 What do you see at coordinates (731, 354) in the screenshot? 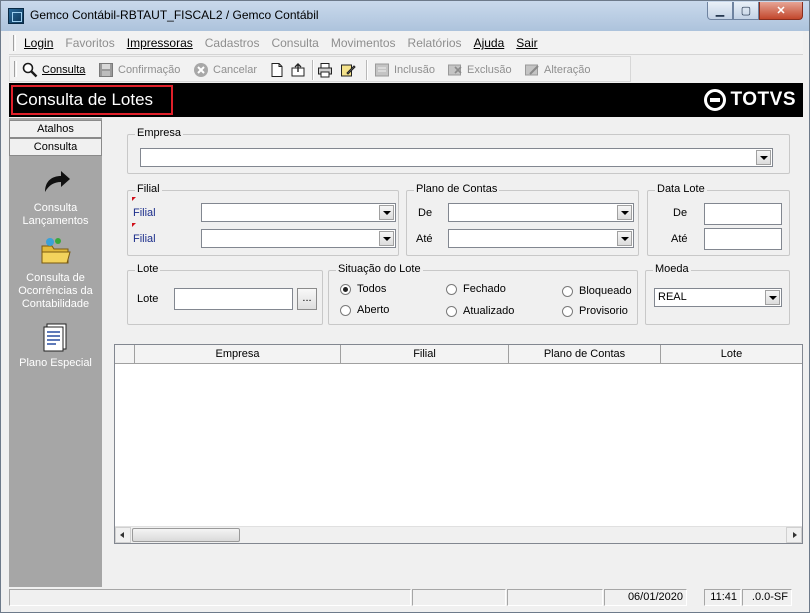
I see `grid-header-lote: Lote` at bounding box center [731, 354].